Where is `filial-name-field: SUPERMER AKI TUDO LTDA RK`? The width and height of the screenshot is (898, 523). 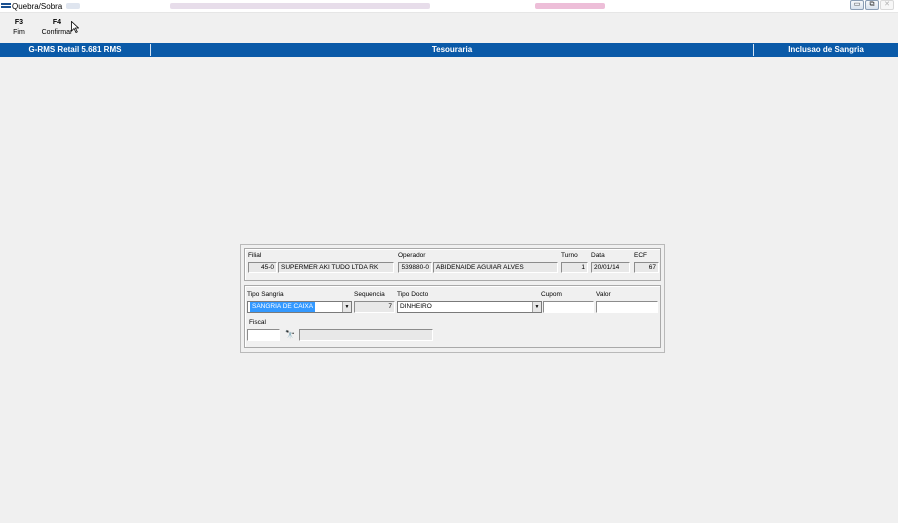 filial-name-field: SUPERMER AKI TUDO LTDA RK is located at coordinates (336, 267).